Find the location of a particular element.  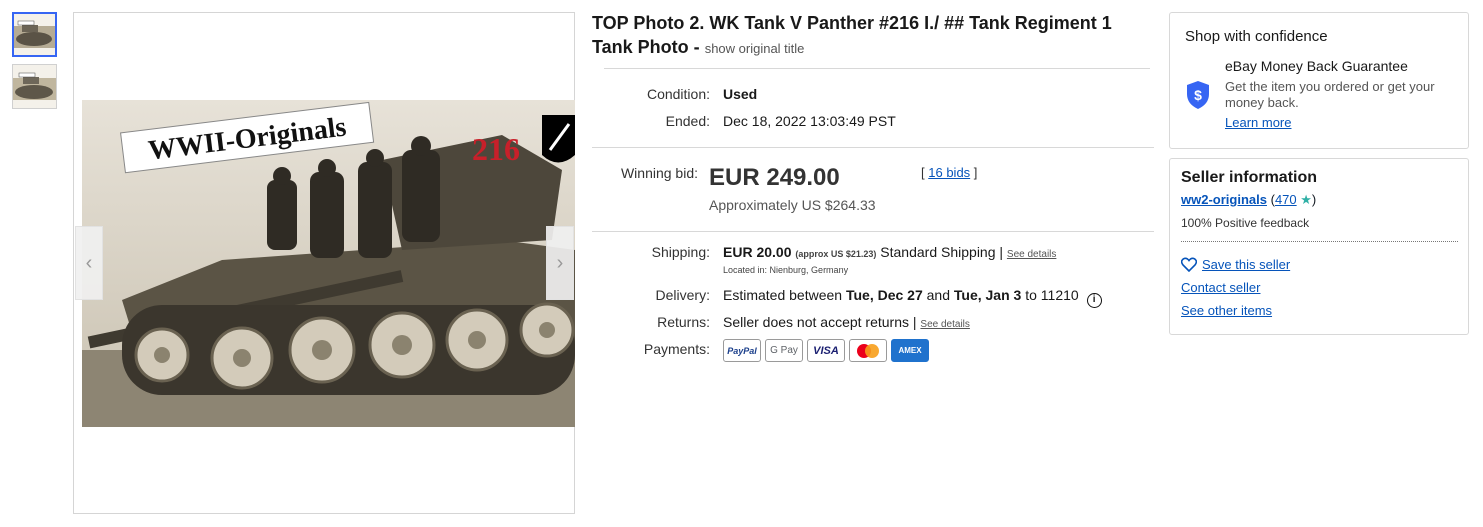

shipping-approx: (approx US $21.23) is located at coordinates (836, 254).